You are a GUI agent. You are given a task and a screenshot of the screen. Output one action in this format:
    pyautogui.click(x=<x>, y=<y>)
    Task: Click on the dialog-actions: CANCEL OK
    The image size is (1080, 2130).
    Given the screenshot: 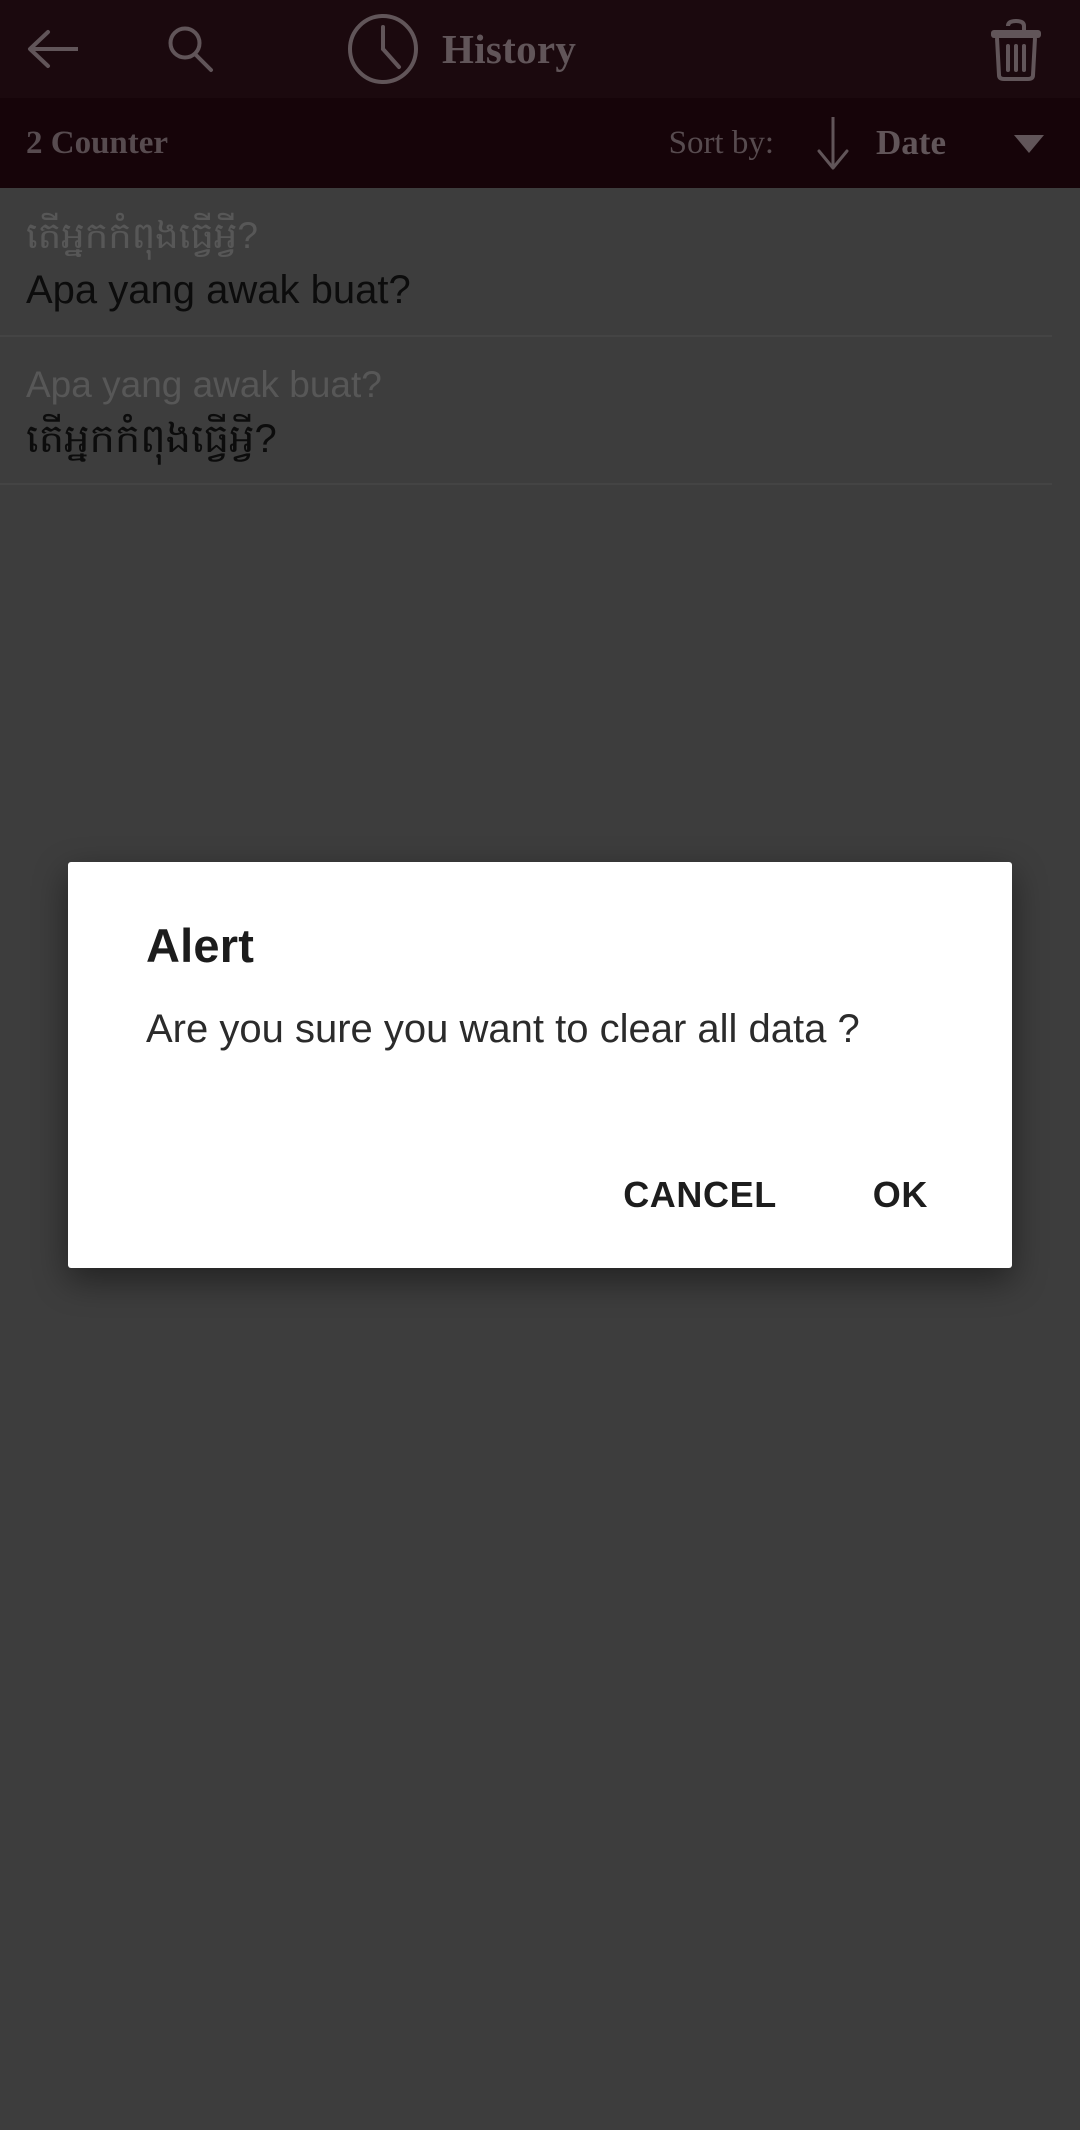 What is the action you would take?
    pyautogui.click(x=783, y=1195)
    